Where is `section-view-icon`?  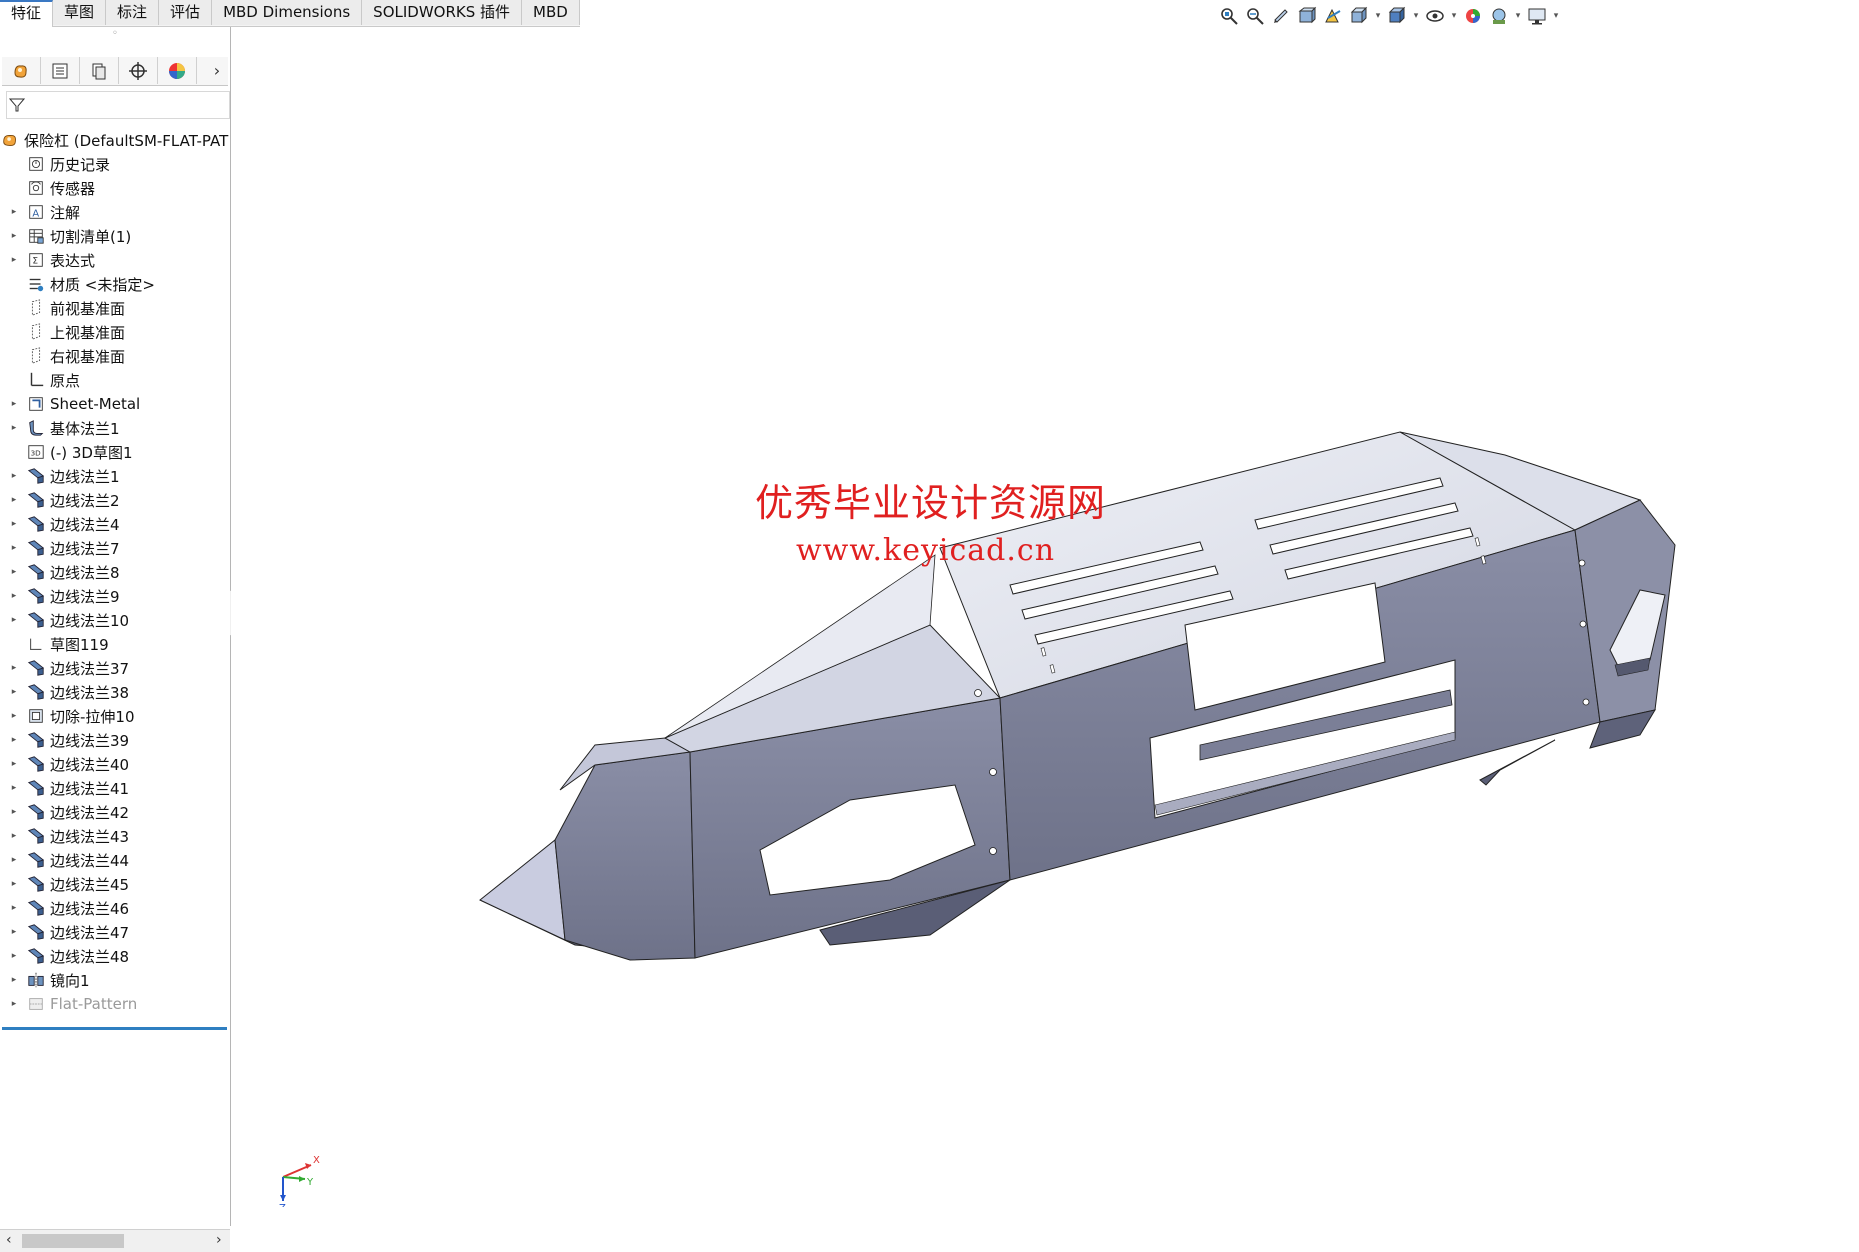 section-view-icon is located at coordinates (1307, 16).